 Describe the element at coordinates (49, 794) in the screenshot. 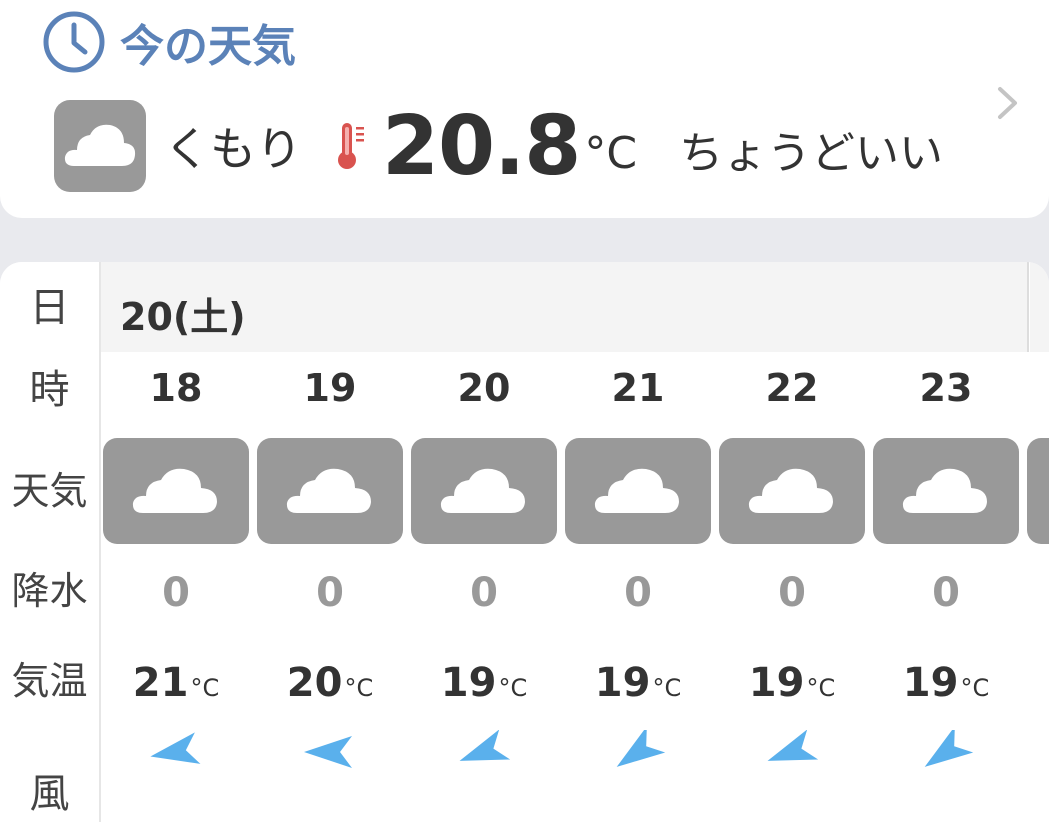

I see `row-label-wind: 風` at that location.